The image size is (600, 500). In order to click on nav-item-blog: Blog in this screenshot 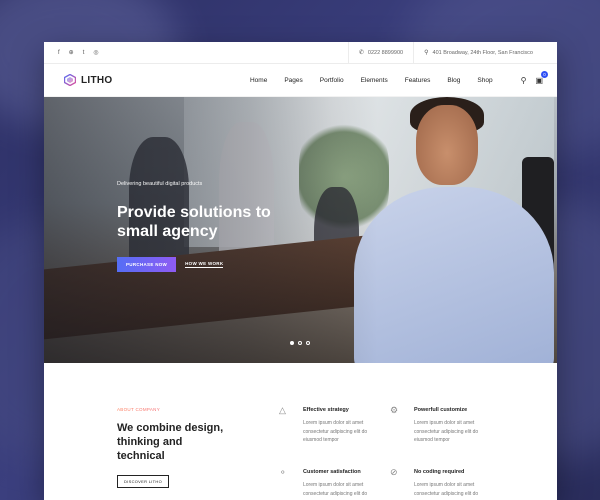, I will do `click(453, 80)`.